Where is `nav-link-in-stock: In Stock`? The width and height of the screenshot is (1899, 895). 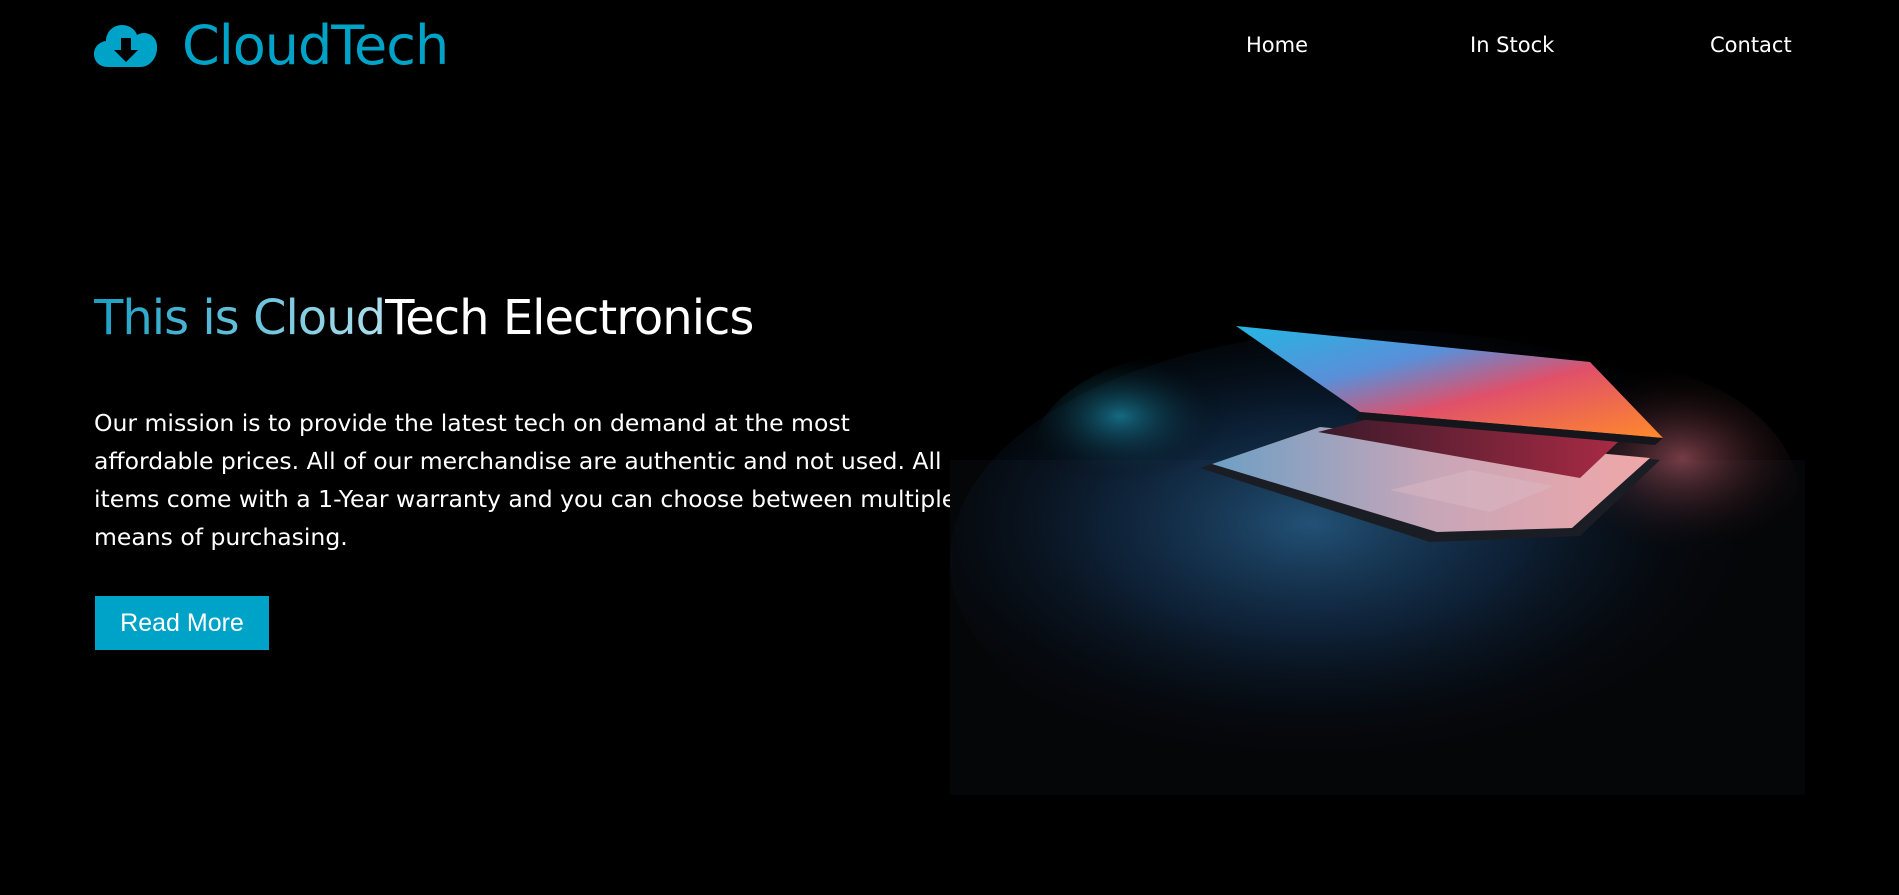 nav-link-in-stock: In Stock is located at coordinates (1512, 45).